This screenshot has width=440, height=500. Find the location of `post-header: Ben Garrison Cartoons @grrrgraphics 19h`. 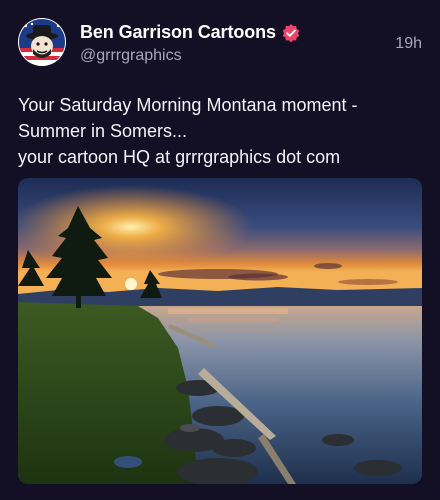

post-header: Ben Garrison Cartoons @grrrgraphics 19h is located at coordinates (220, 43).